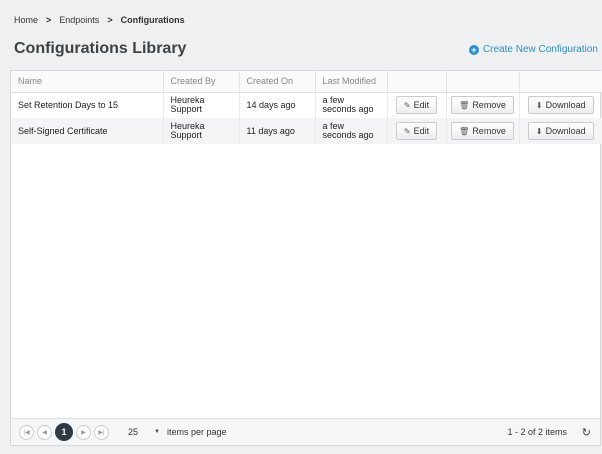  I want to click on column-header-created-on: Created On, so click(277, 82).